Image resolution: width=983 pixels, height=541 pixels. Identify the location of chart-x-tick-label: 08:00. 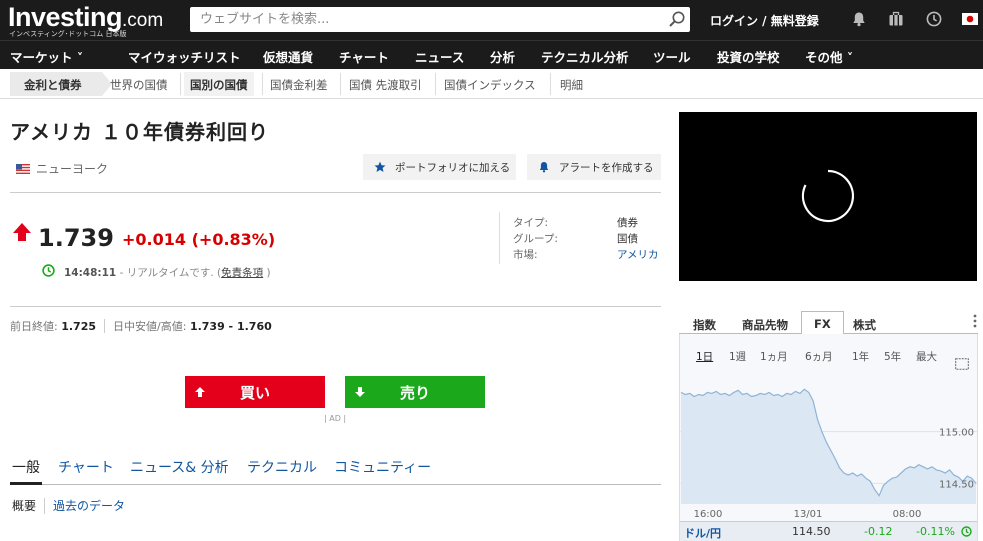
(907, 514).